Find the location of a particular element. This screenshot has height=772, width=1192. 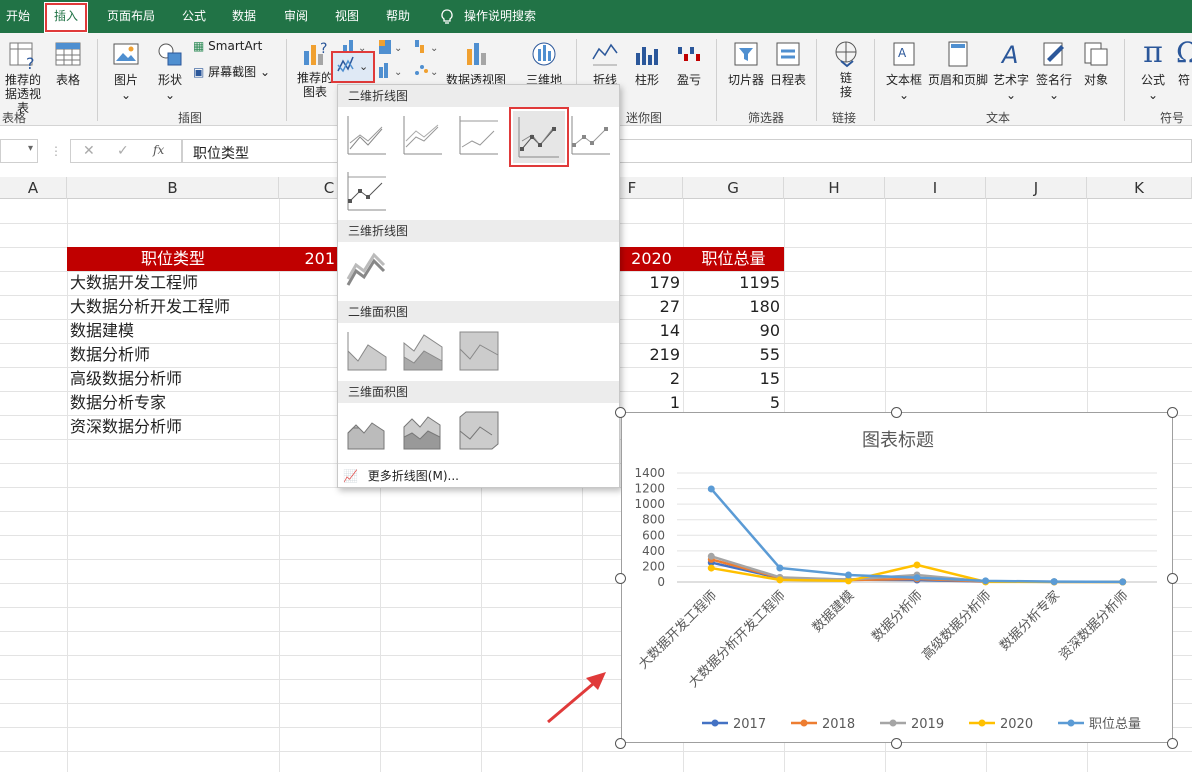

stacked-area-option is located at coordinates (423, 351).